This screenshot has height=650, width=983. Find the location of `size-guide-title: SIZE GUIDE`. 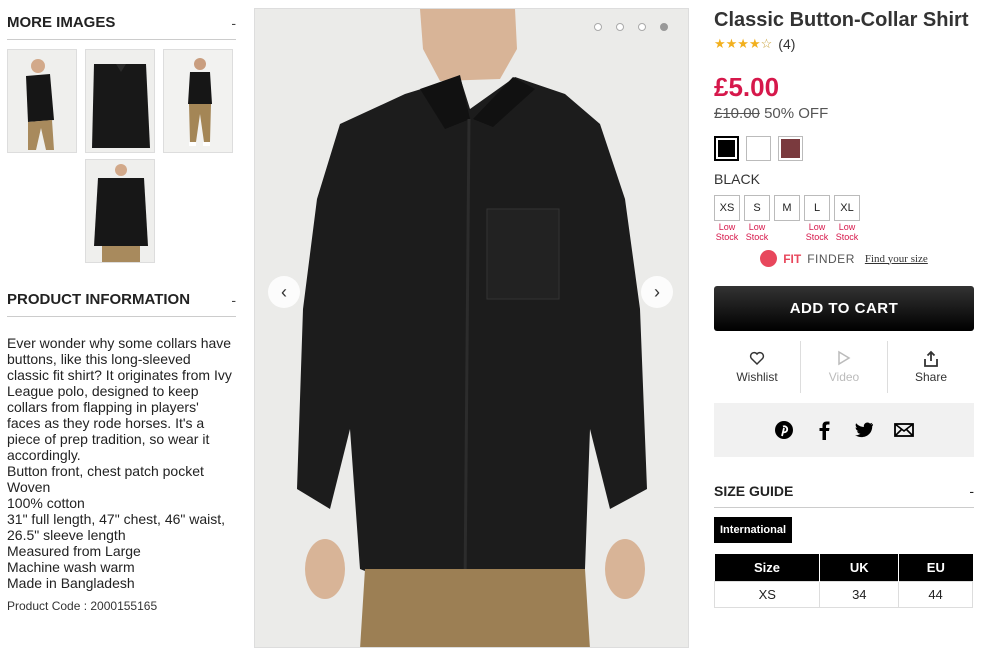

size-guide-title: SIZE GUIDE is located at coordinates (754, 491).